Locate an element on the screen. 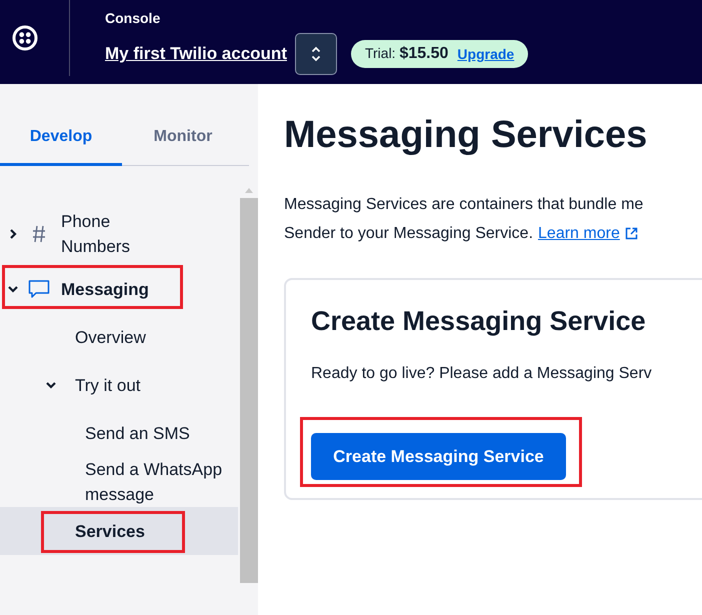 The height and width of the screenshot is (615, 702). nav-label: Messaging is located at coordinates (111, 289).